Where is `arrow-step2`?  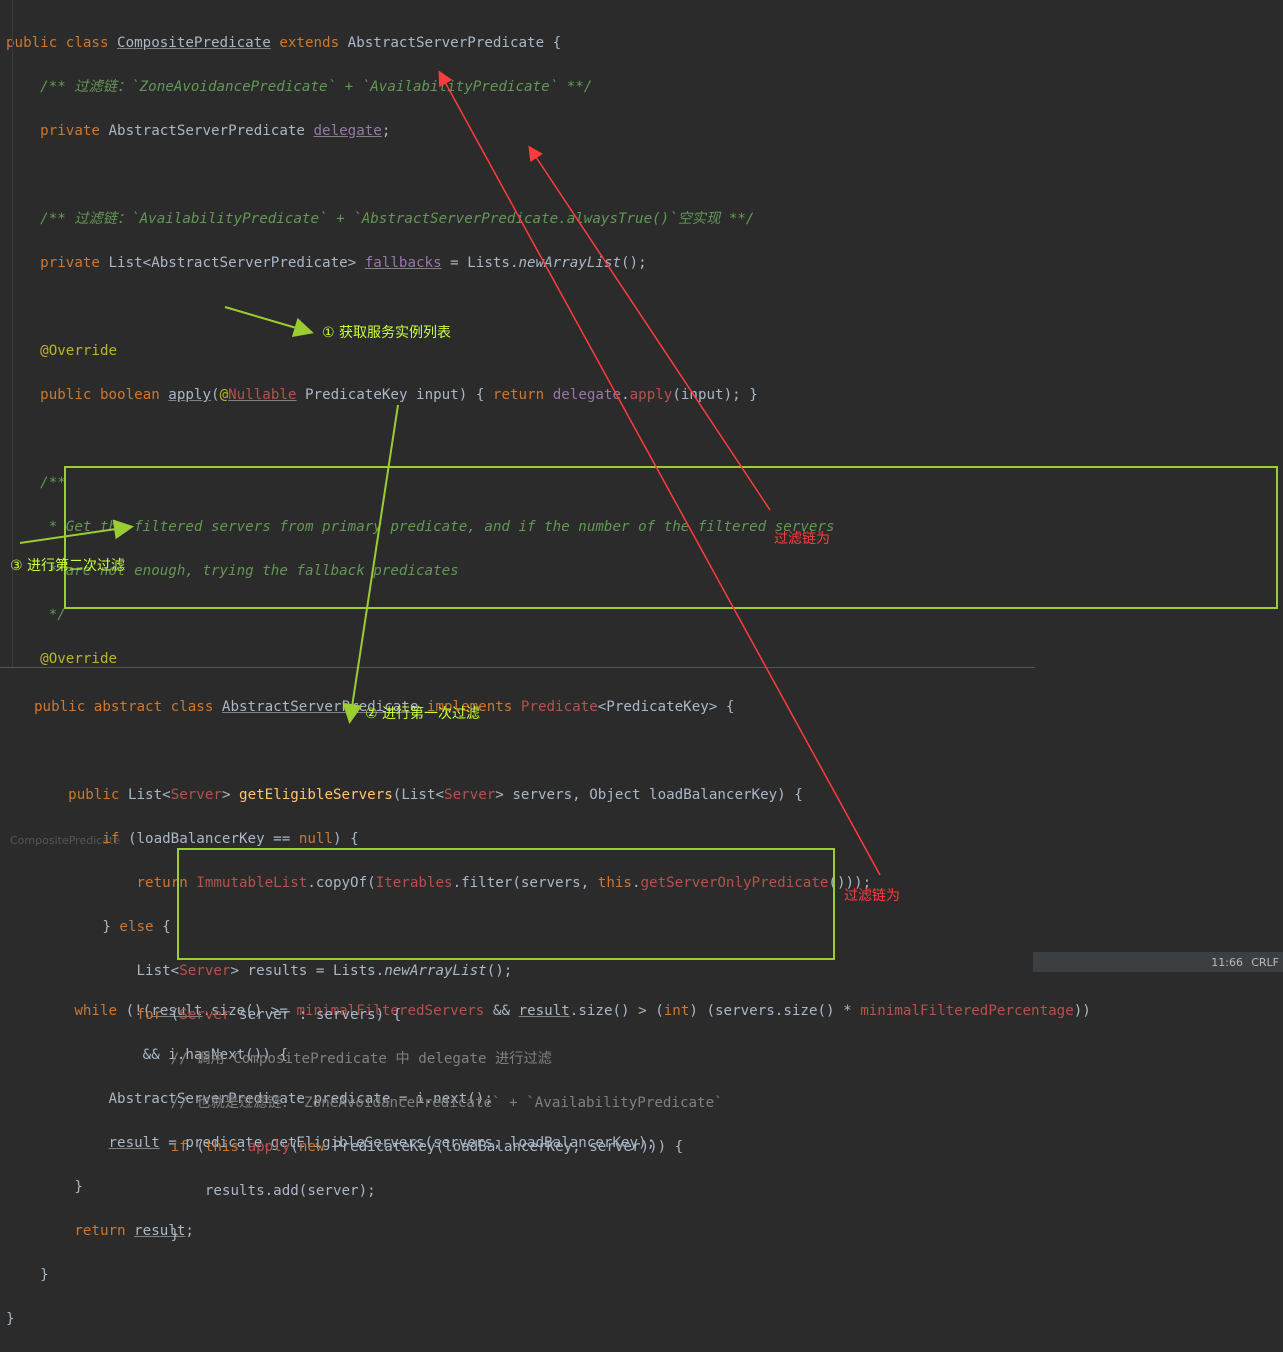 arrow-step2 is located at coordinates (370, 564).